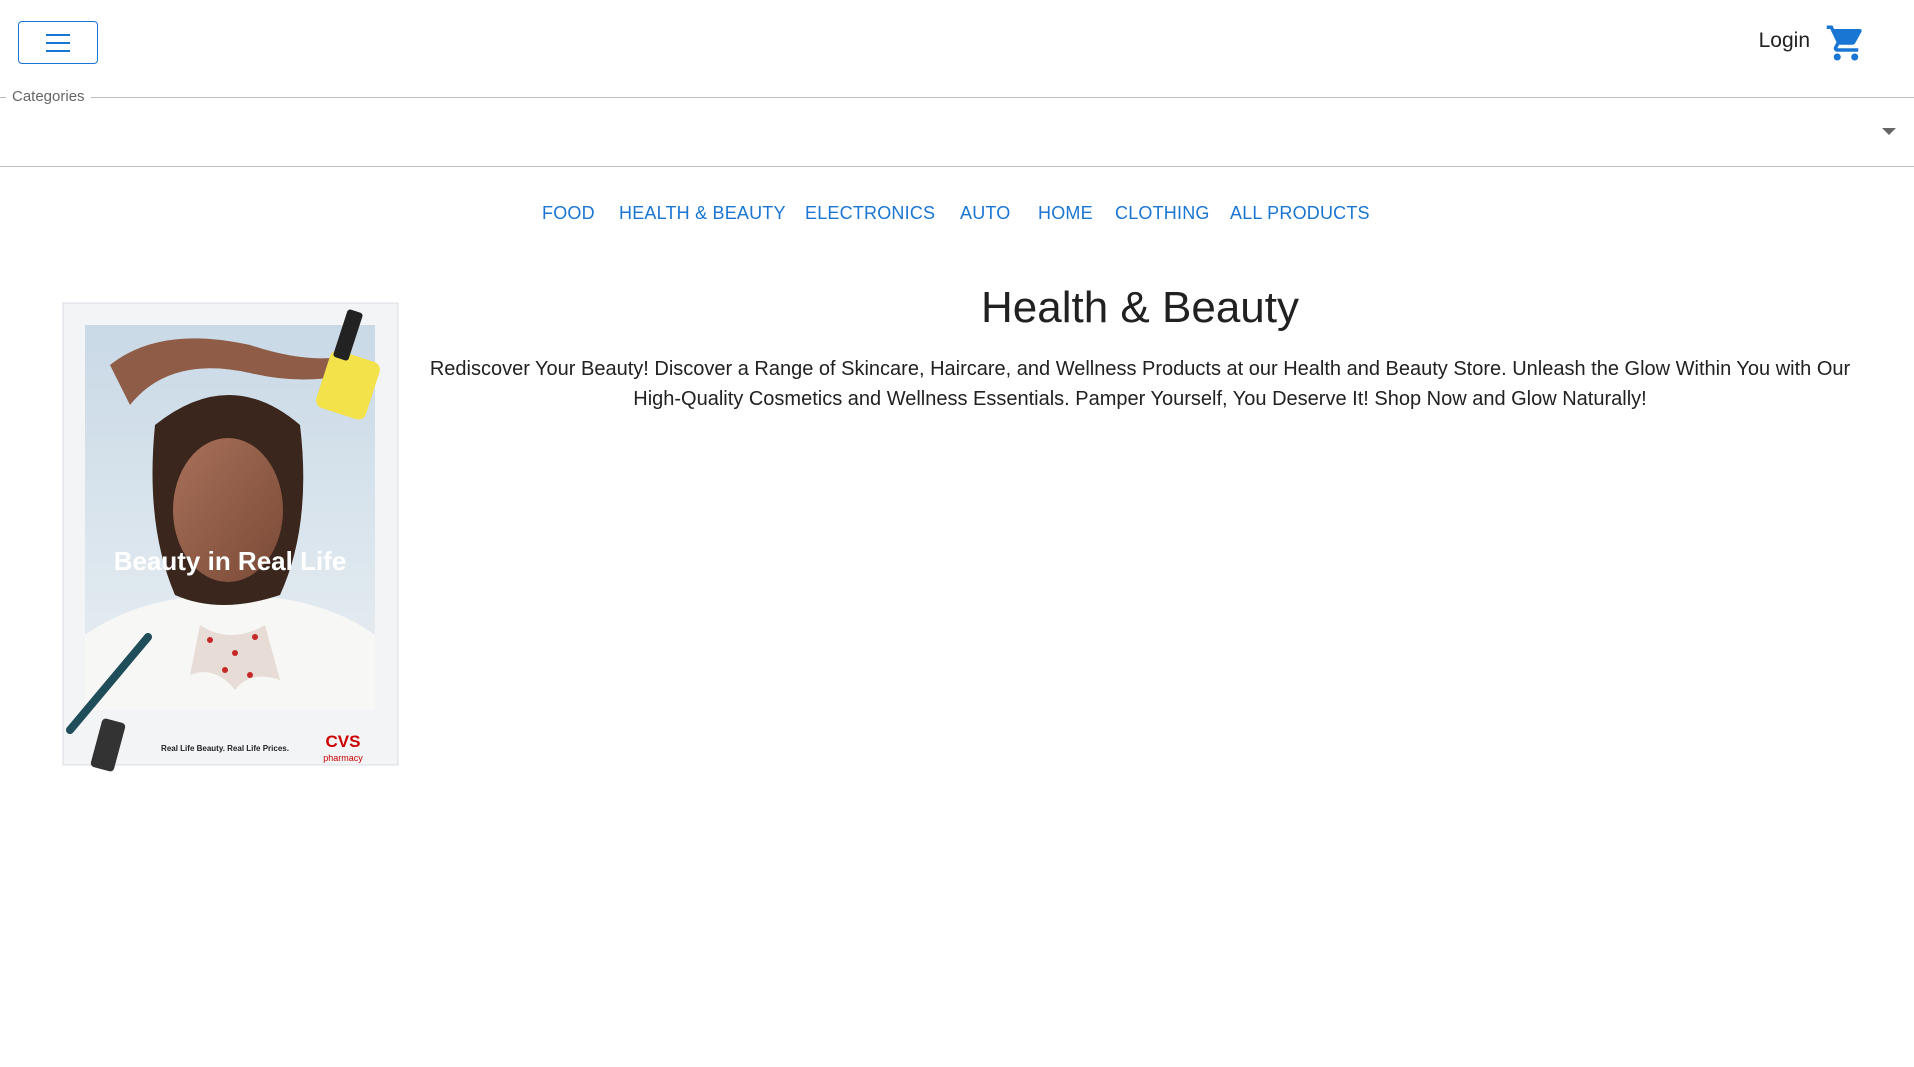 This screenshot has width=1914, height=1067. What do you see at coordinates (343, 758) in the screenshot?
I see `cvs-logo-sub: pharmacy` at bounding box center [343, 758].